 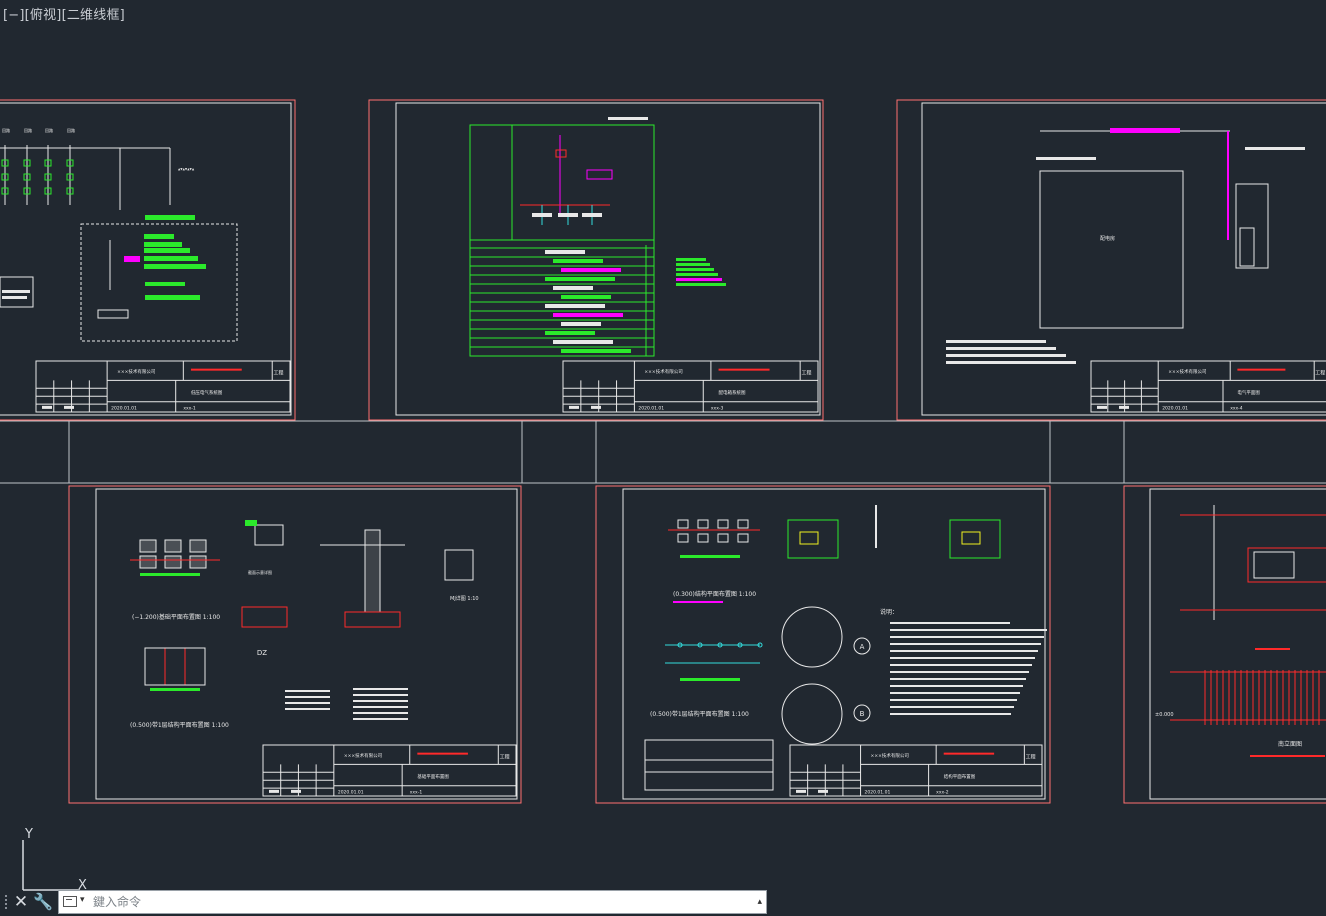 I want to click on red-note, so click(x=1287, y=756).